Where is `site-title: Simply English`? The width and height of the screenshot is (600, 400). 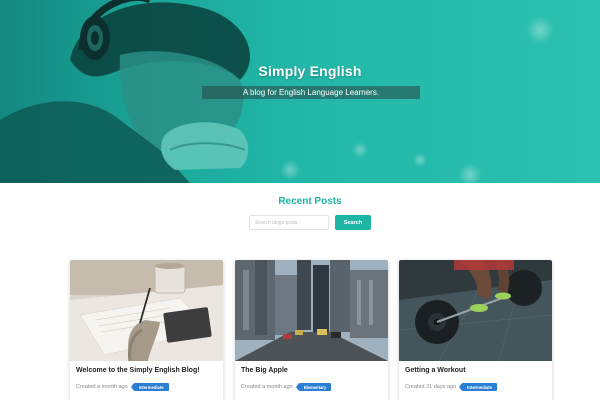
site-title: Simply English is located at coordinates (310, 71).